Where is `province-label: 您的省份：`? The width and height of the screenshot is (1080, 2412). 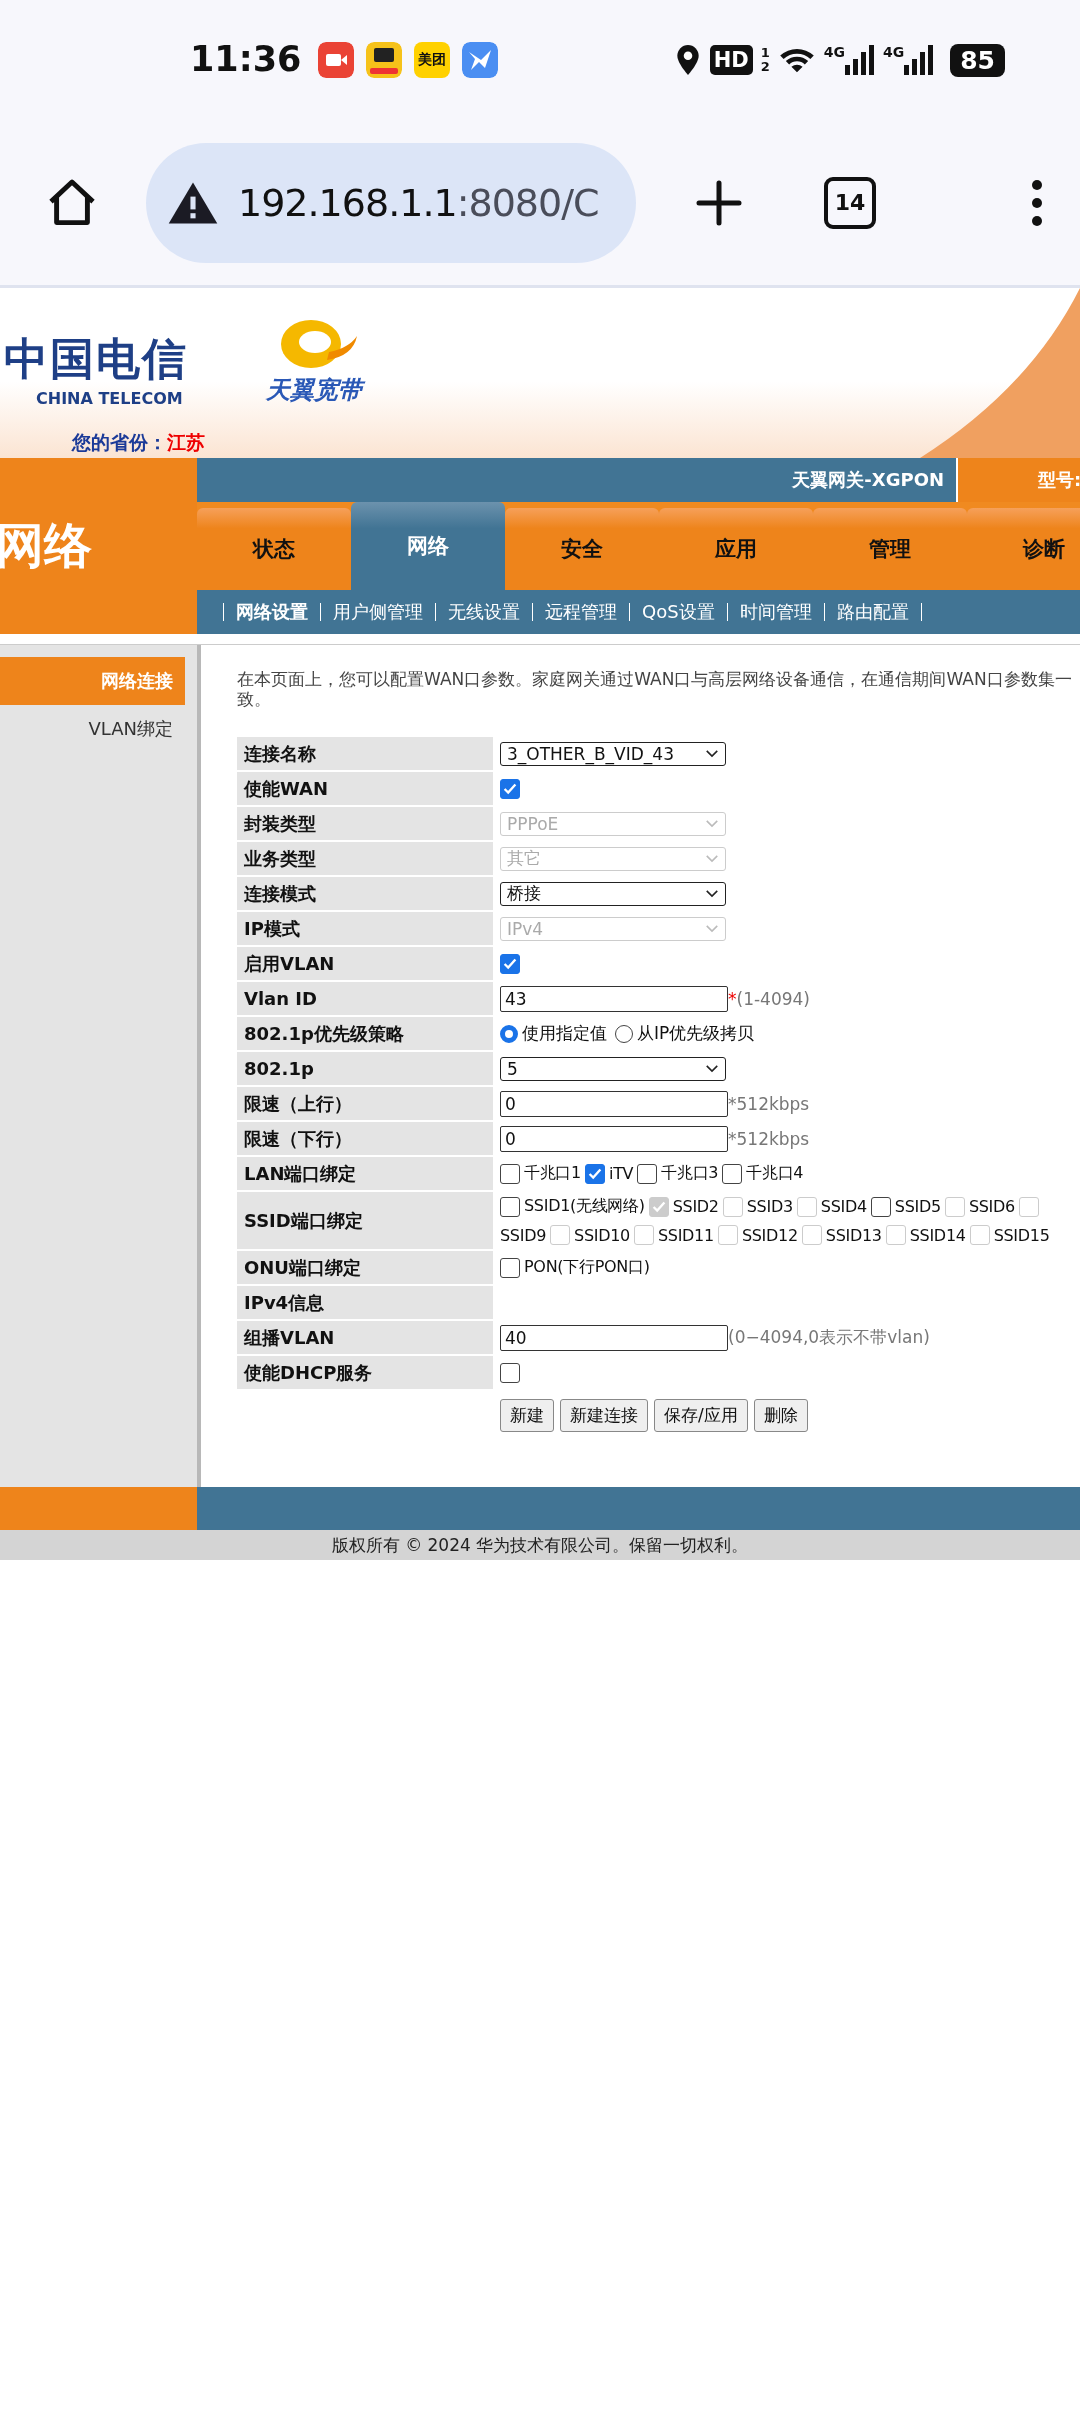 province-label: 您的省份： is located at coordinates (119, 442).